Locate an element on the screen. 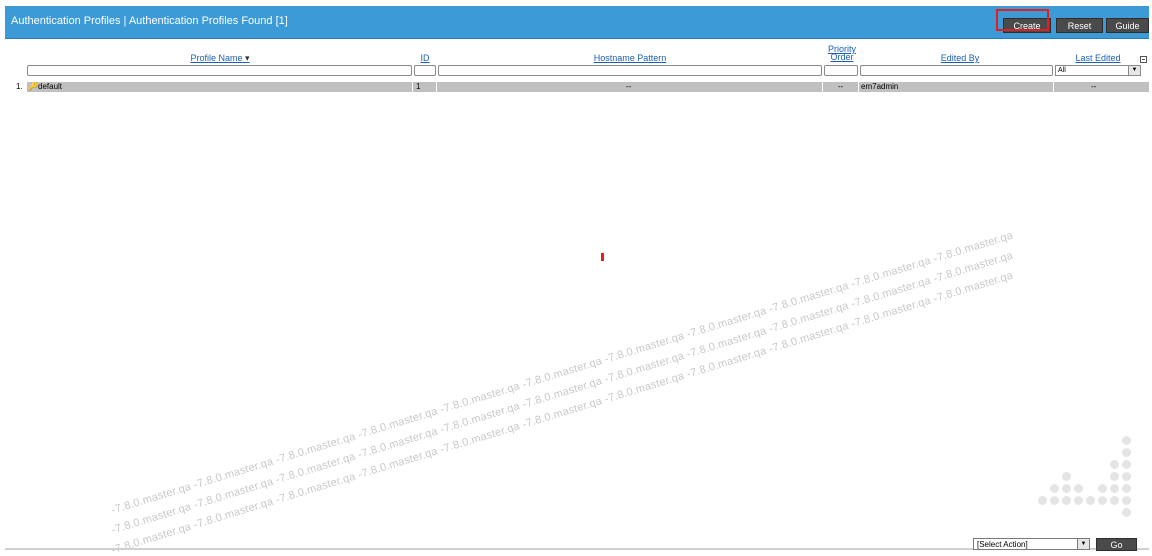 The image size is (1152, 556). column-header-last-edited: Last Edited is located at coordinates (1098, 58).